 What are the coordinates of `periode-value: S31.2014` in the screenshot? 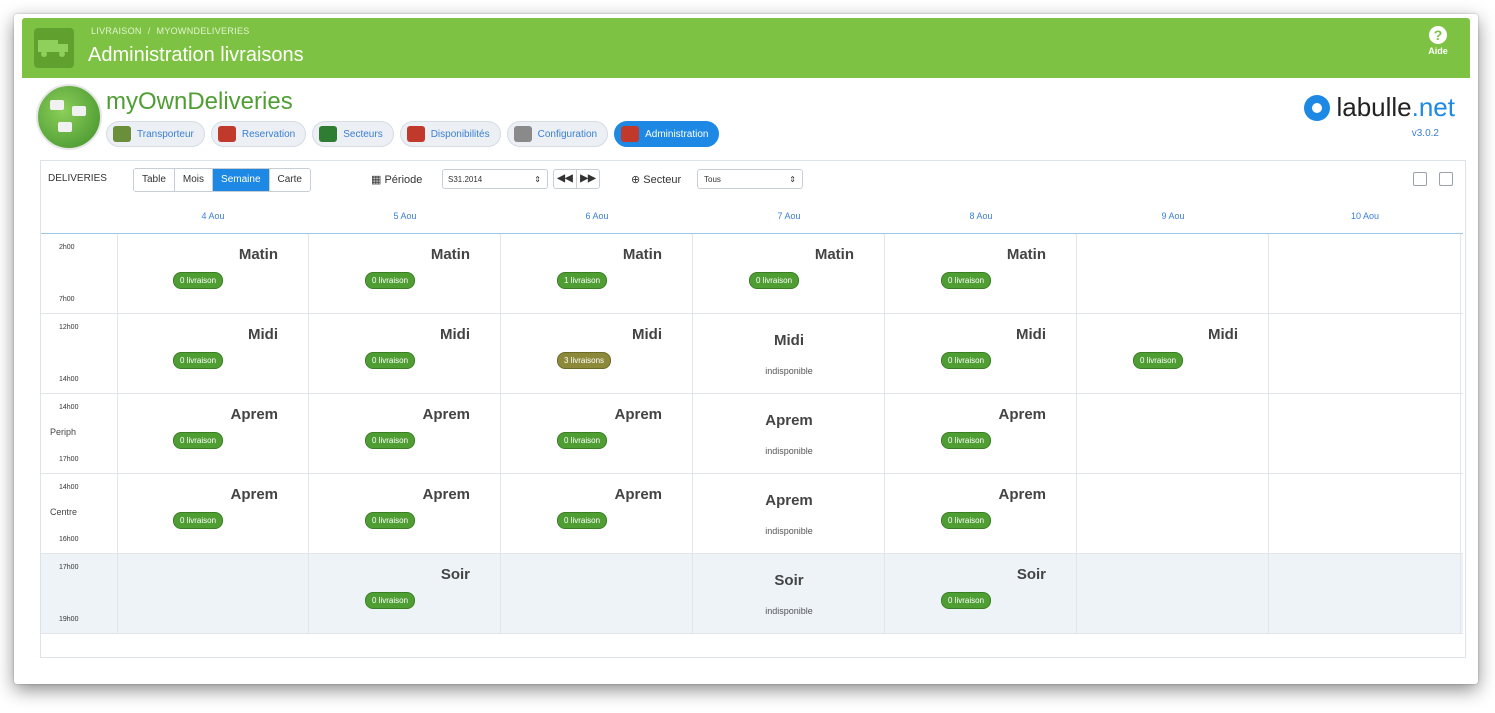 It's located at (465, 179).